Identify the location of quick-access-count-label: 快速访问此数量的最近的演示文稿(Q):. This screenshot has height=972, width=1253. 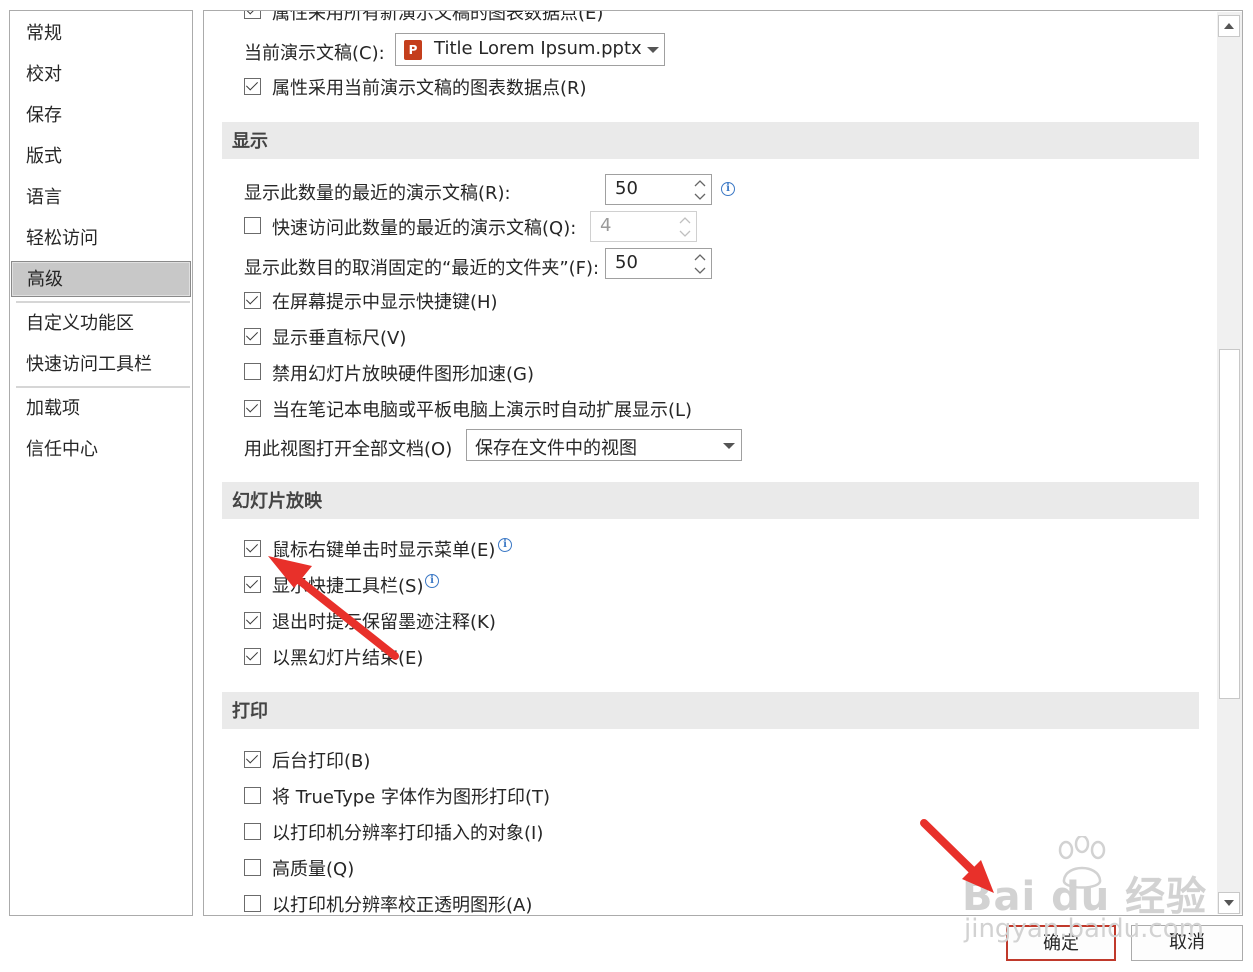
(424, 228).